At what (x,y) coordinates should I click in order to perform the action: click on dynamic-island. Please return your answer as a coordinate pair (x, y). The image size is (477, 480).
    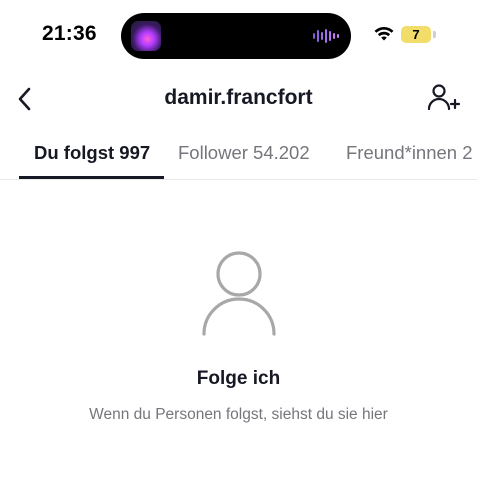
    Looking at the image, I should click on (236, 36).